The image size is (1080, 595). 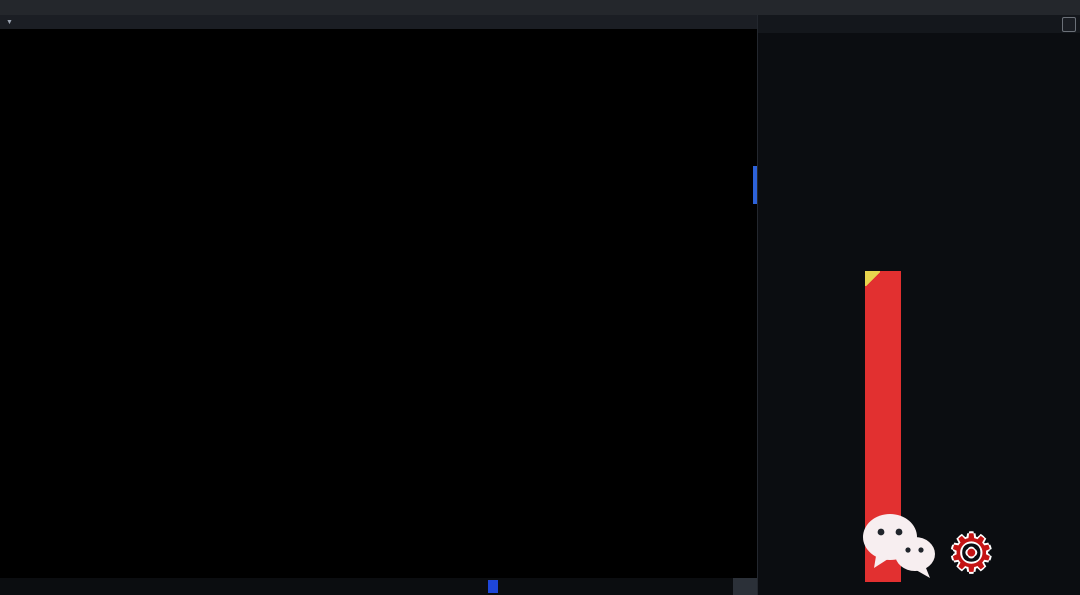 What do you see at coordinates (493, 586) in the screenshot?
I see `crosshair-date-tag` at bounding box center [493, 586].